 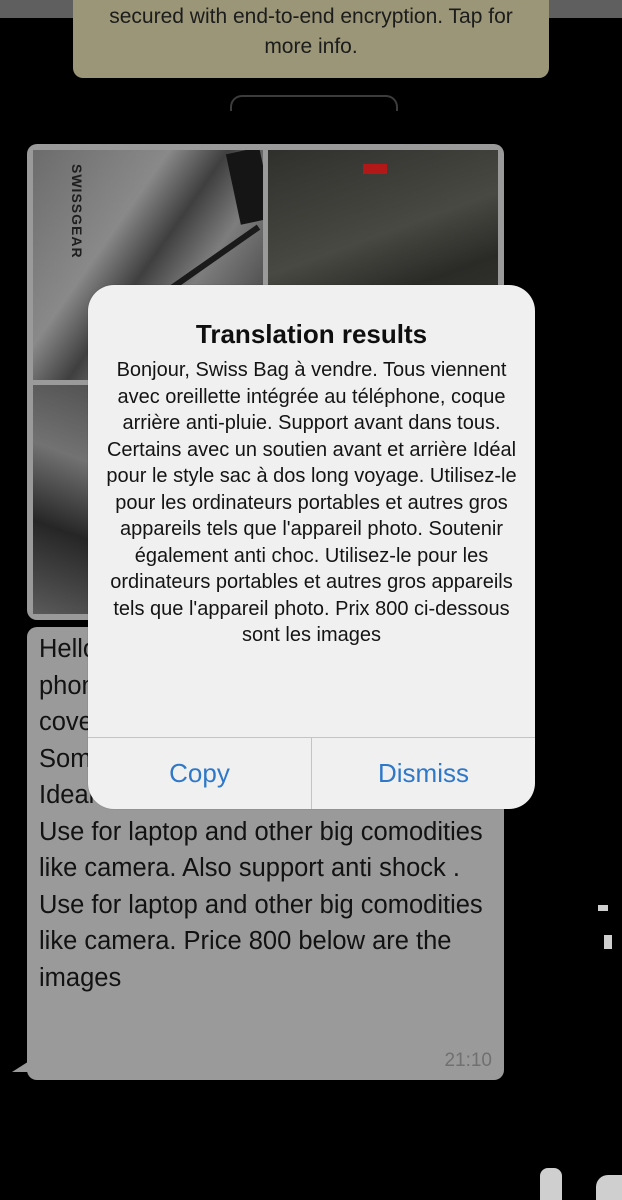 I want to click on copy-button: Copy, so click(x=199, y=773).